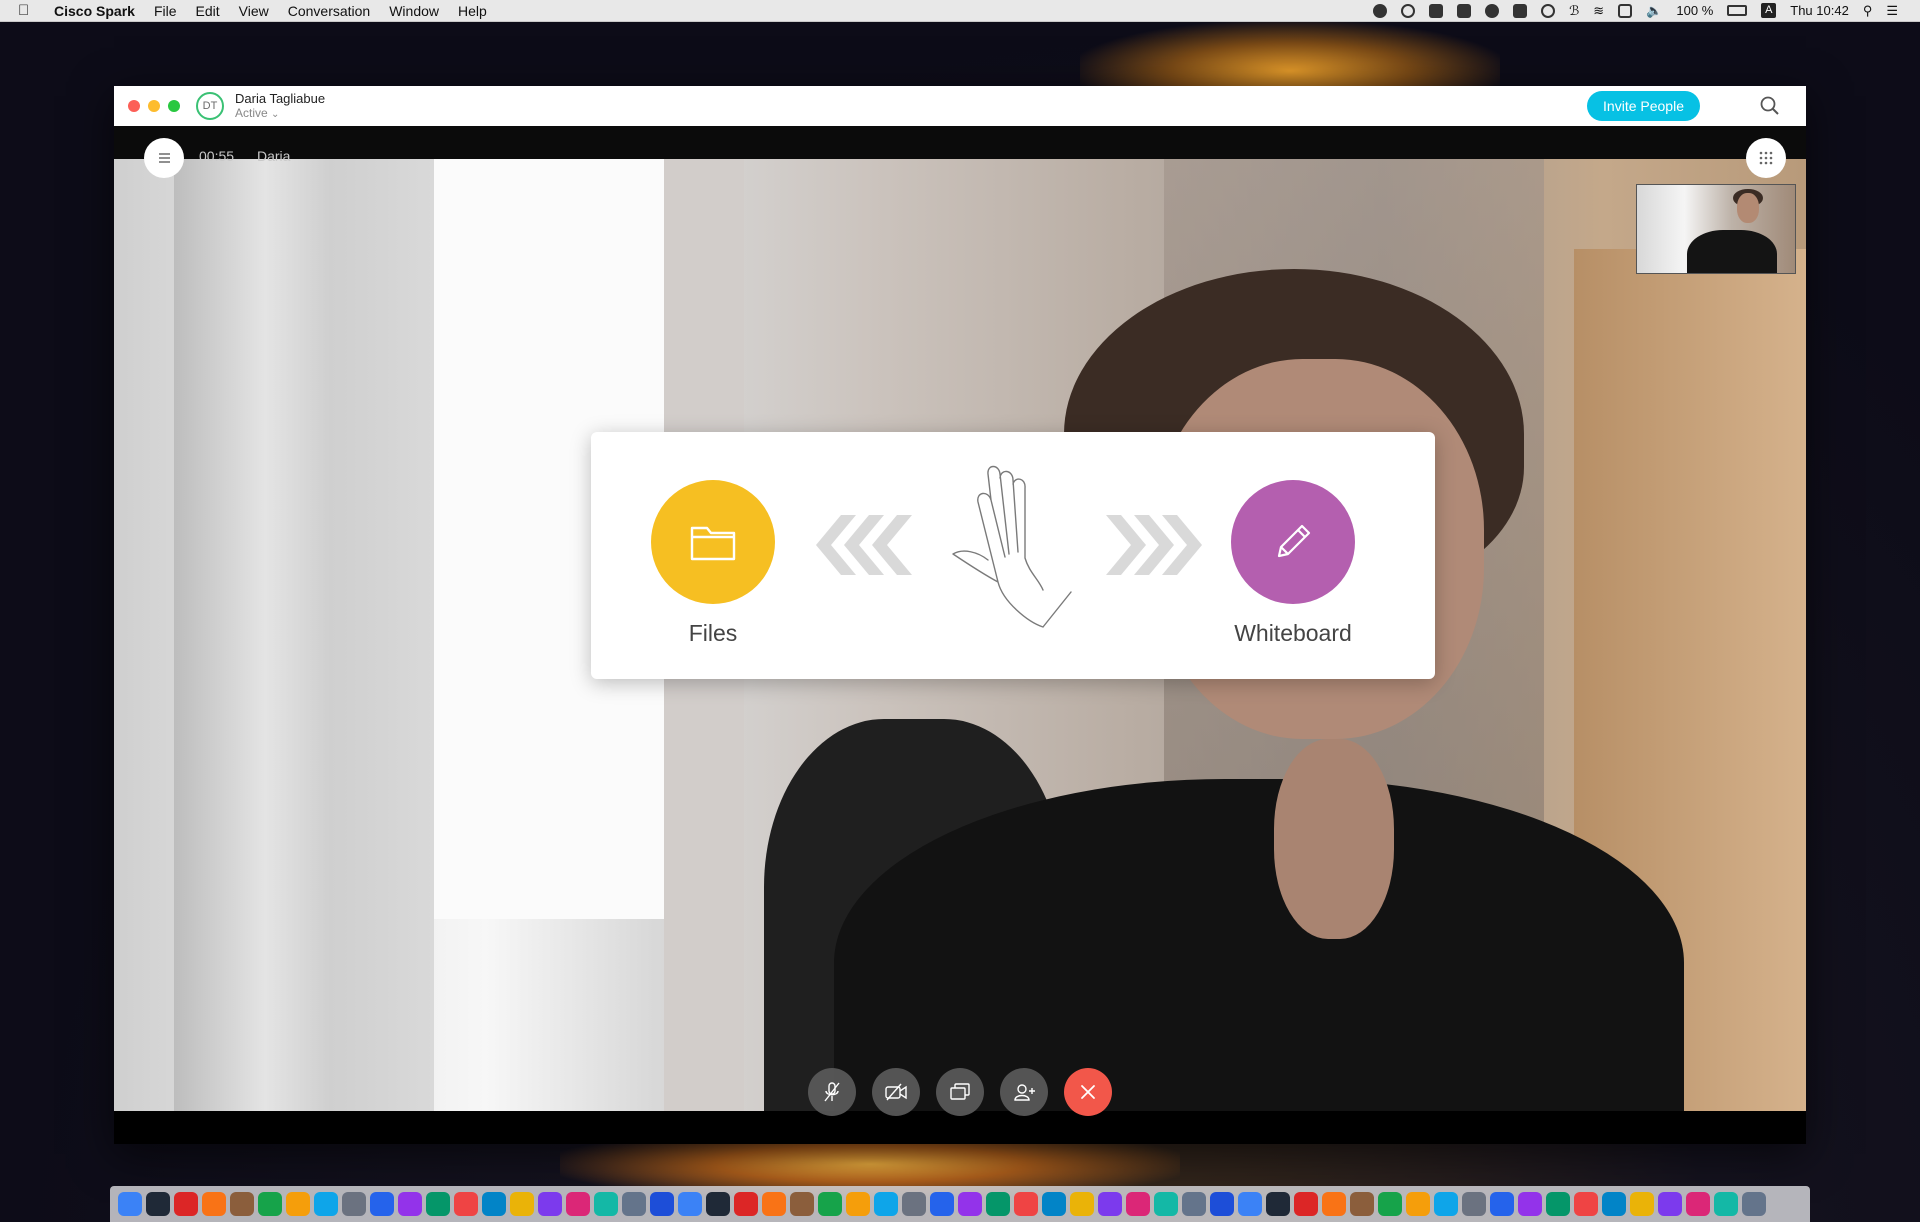 The height and width of the screenshot is (1222, 1920). What do you see at coordinates (1502, 1204) in the screenshot?
I see `preview2-icon` at bounding box center [1502, 1204].